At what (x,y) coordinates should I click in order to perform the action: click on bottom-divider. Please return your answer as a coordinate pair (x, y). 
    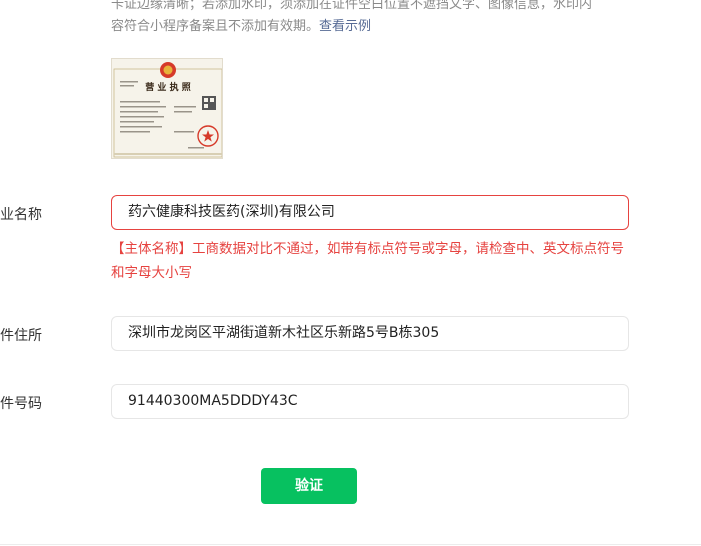
    Looking at the image, I should click on (350, 544).